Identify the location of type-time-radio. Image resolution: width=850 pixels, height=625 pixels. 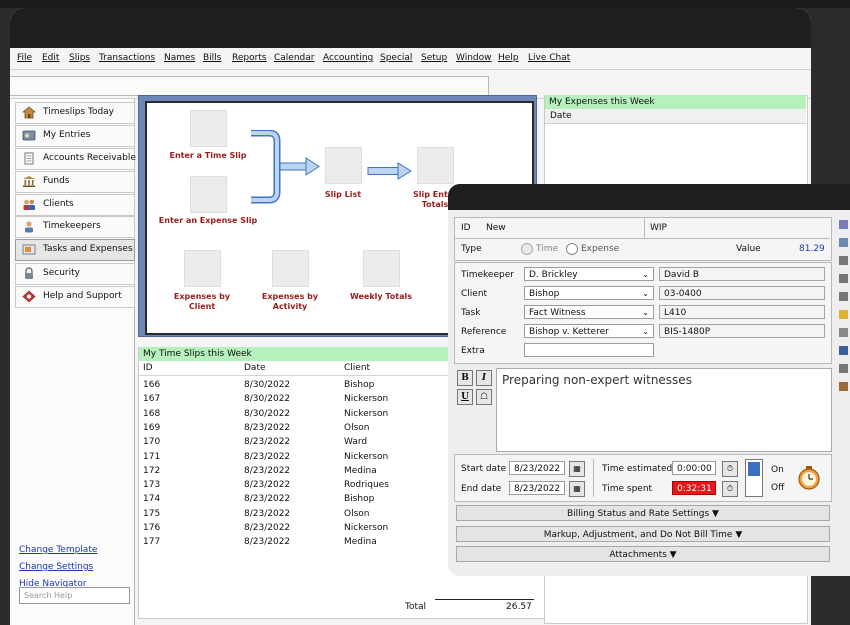
(527, 249).